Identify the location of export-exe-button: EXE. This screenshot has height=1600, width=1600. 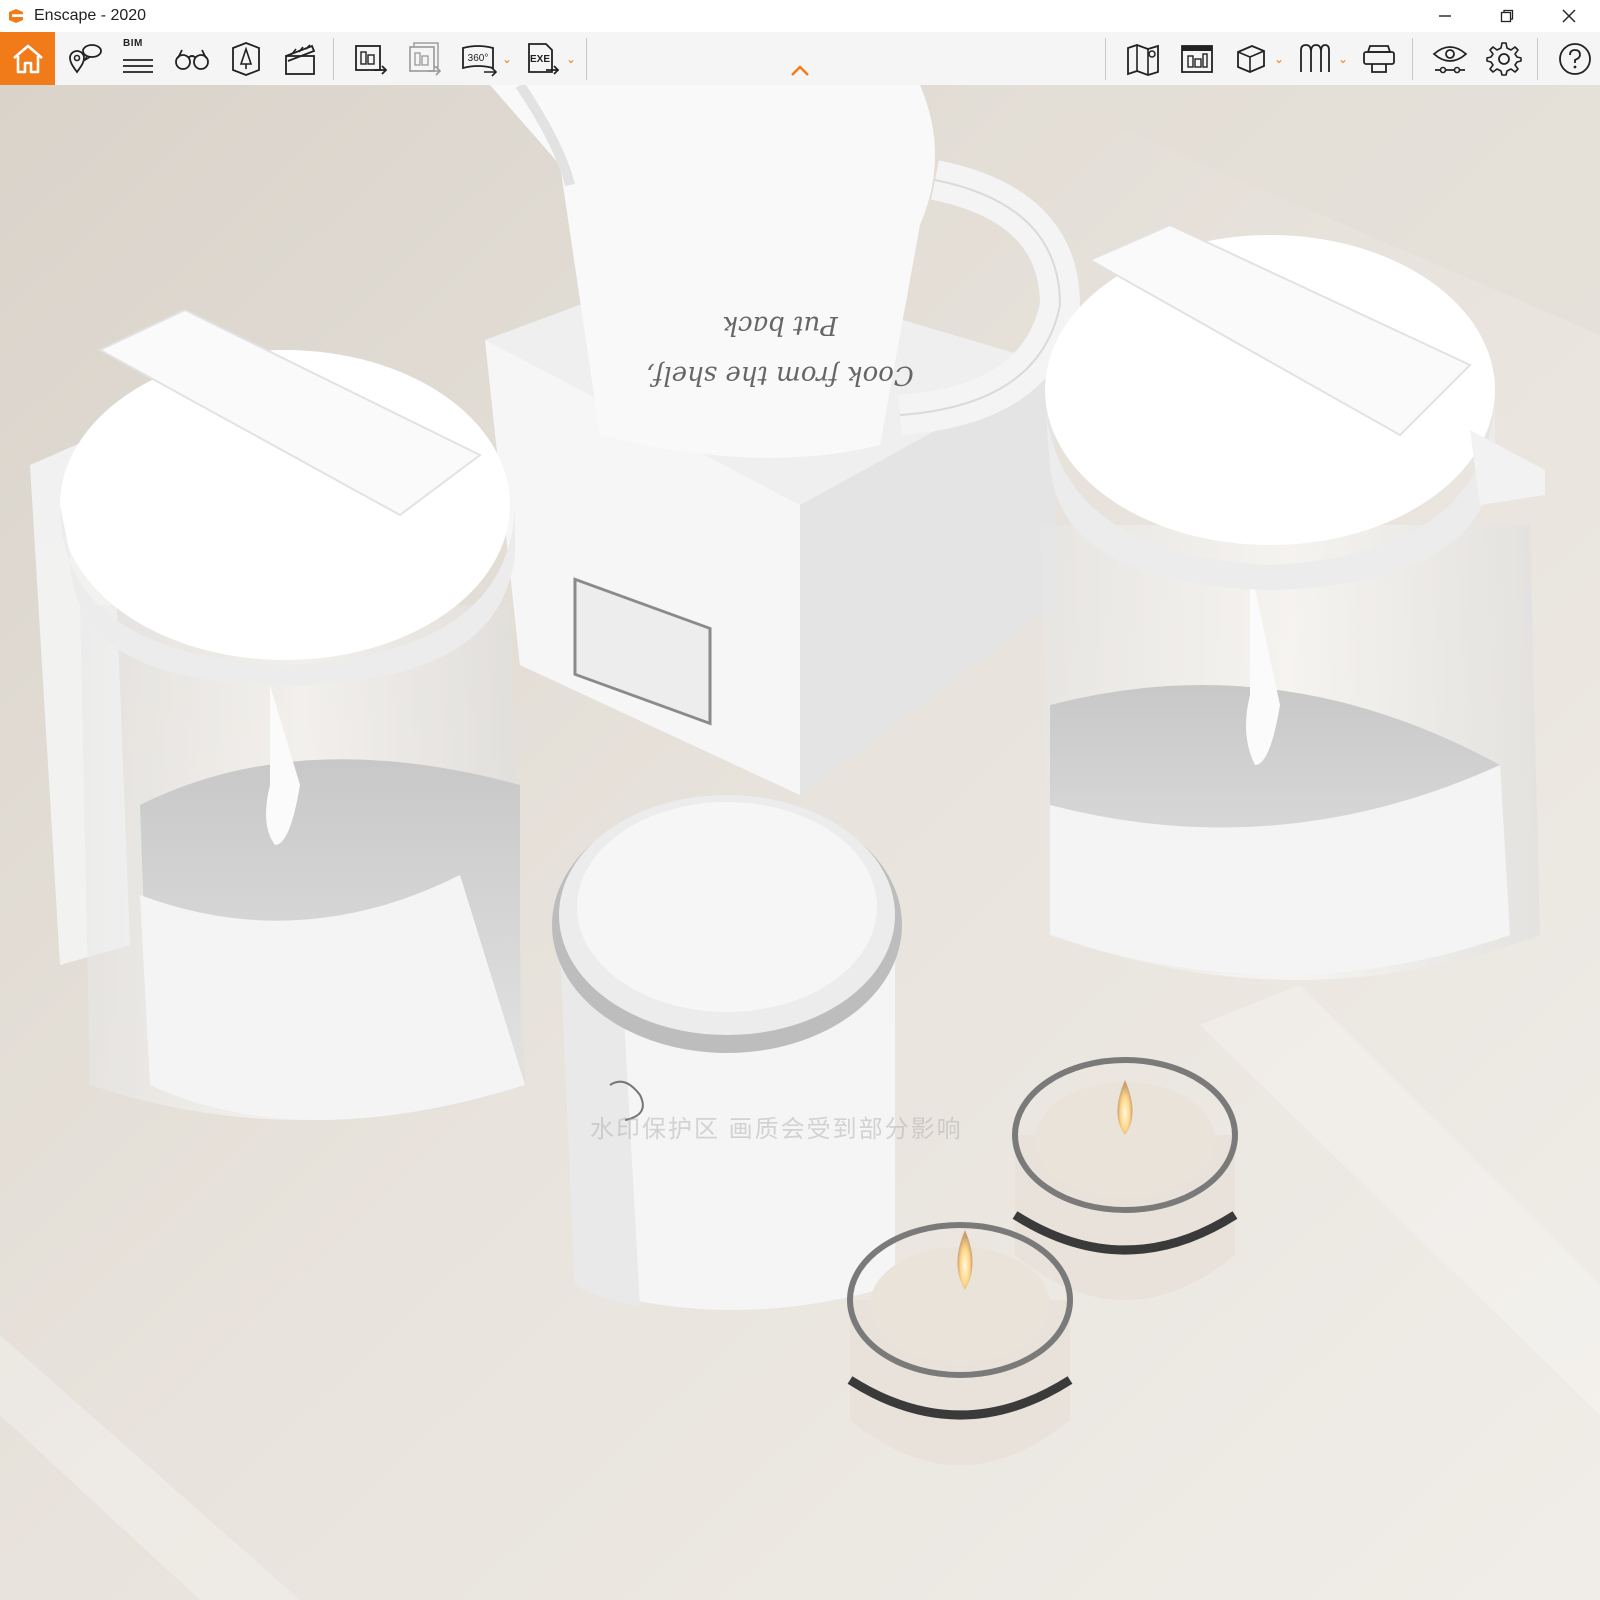
(543, 58).